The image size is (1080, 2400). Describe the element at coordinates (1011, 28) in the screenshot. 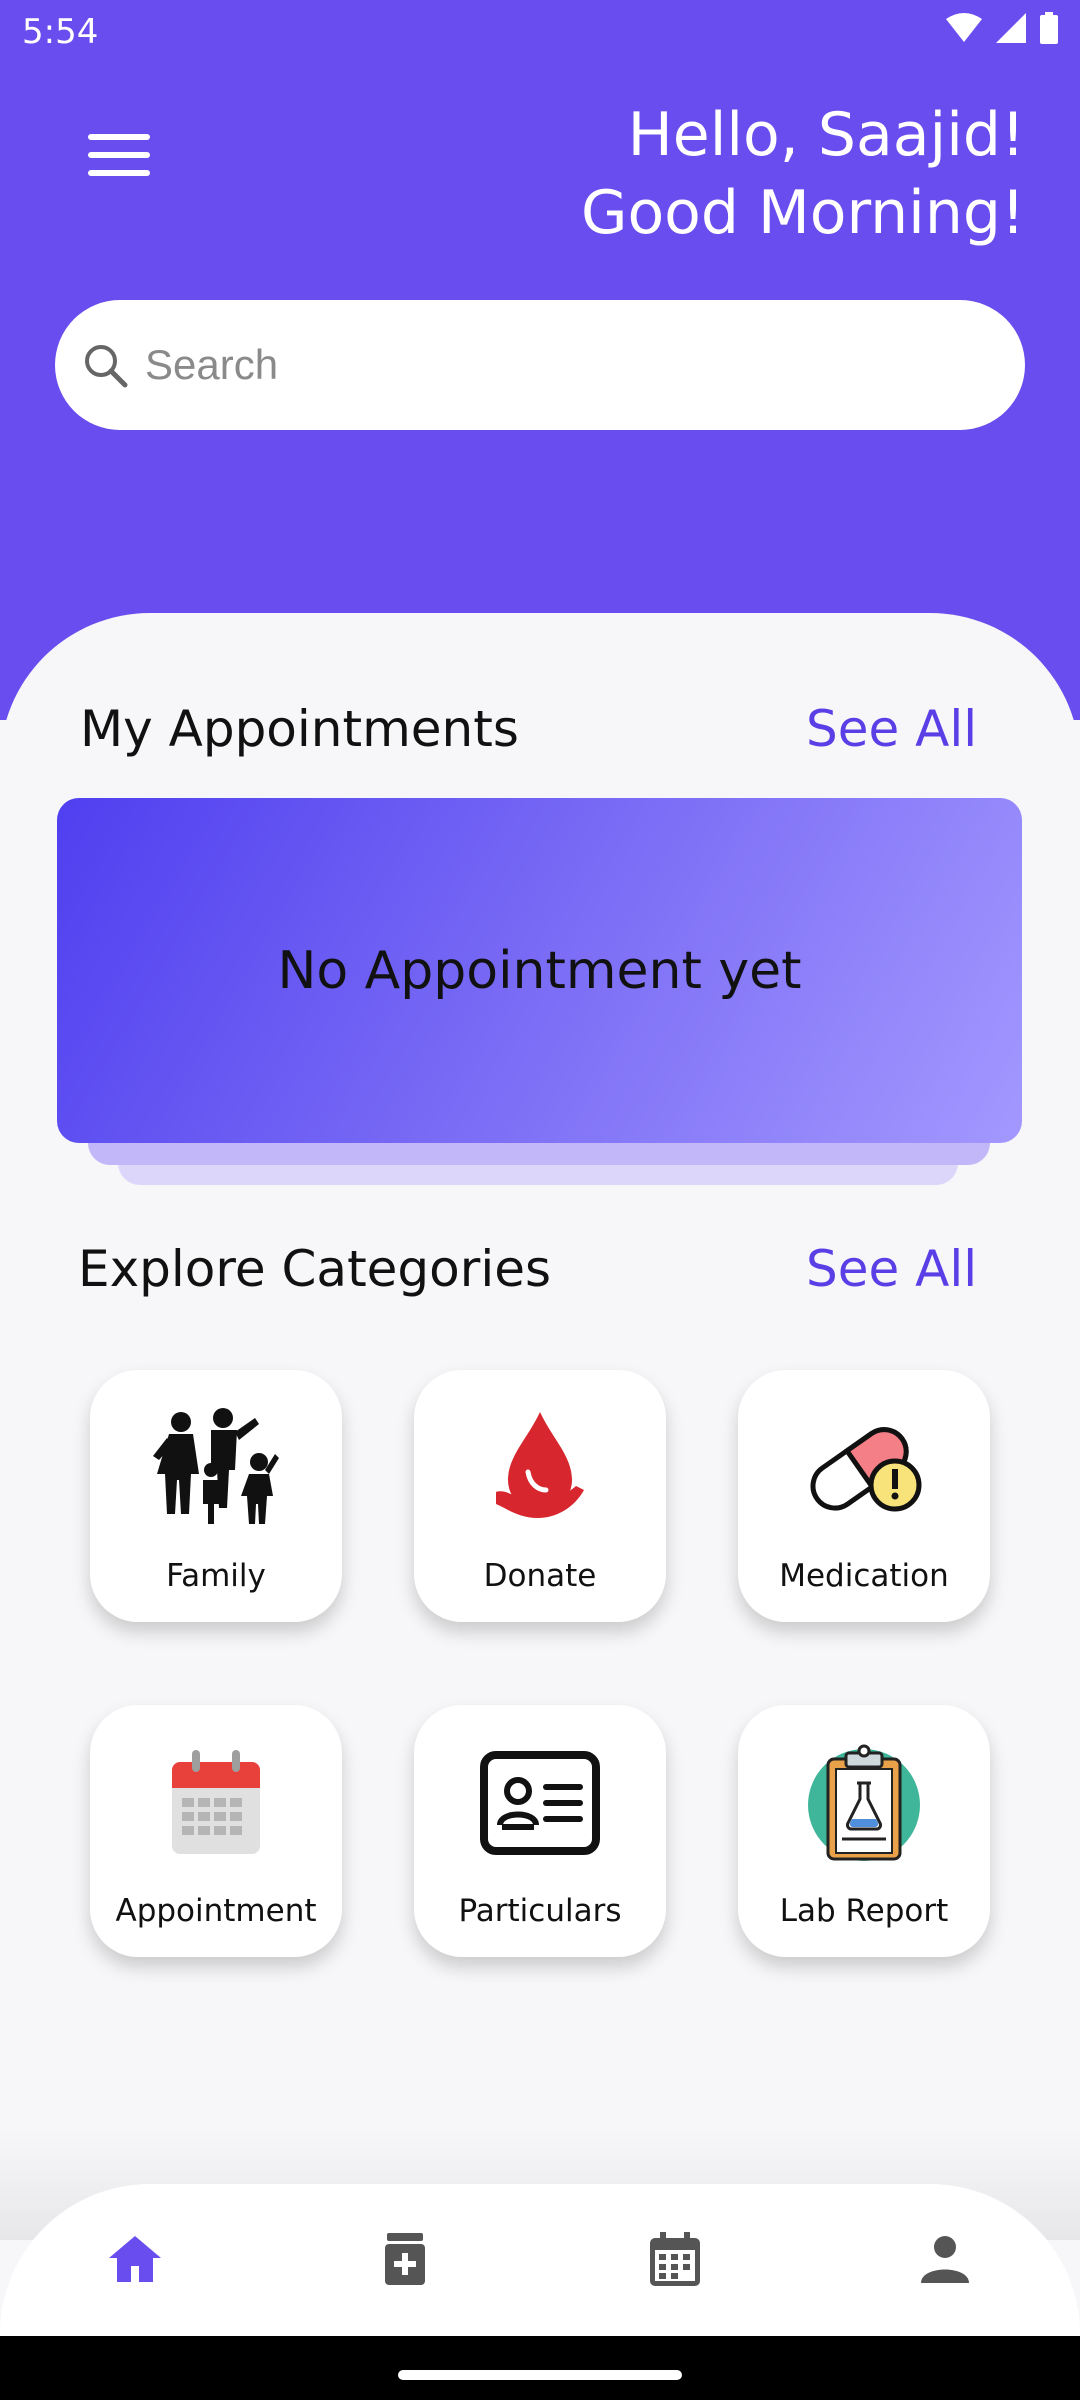

I see `signal-icon` at that location.